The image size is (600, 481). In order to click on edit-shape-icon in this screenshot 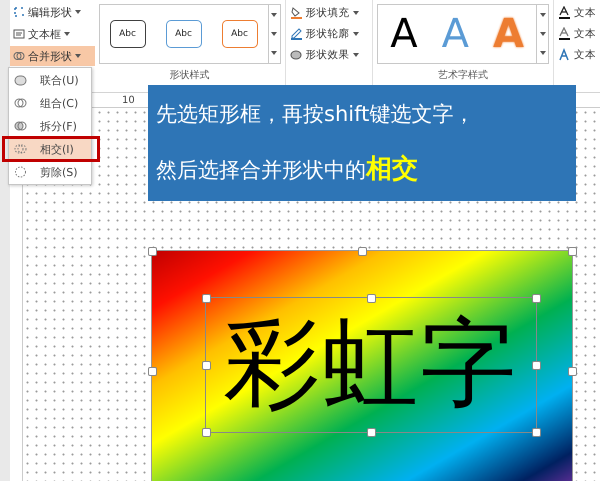, I will do `click(19, 12)`.